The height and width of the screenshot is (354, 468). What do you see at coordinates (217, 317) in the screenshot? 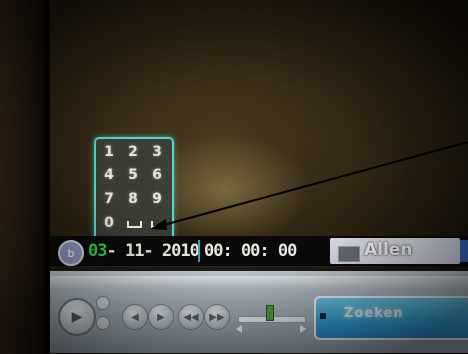
I see `fast-forward-button: ▶▶` at bounding box center [217, 317].